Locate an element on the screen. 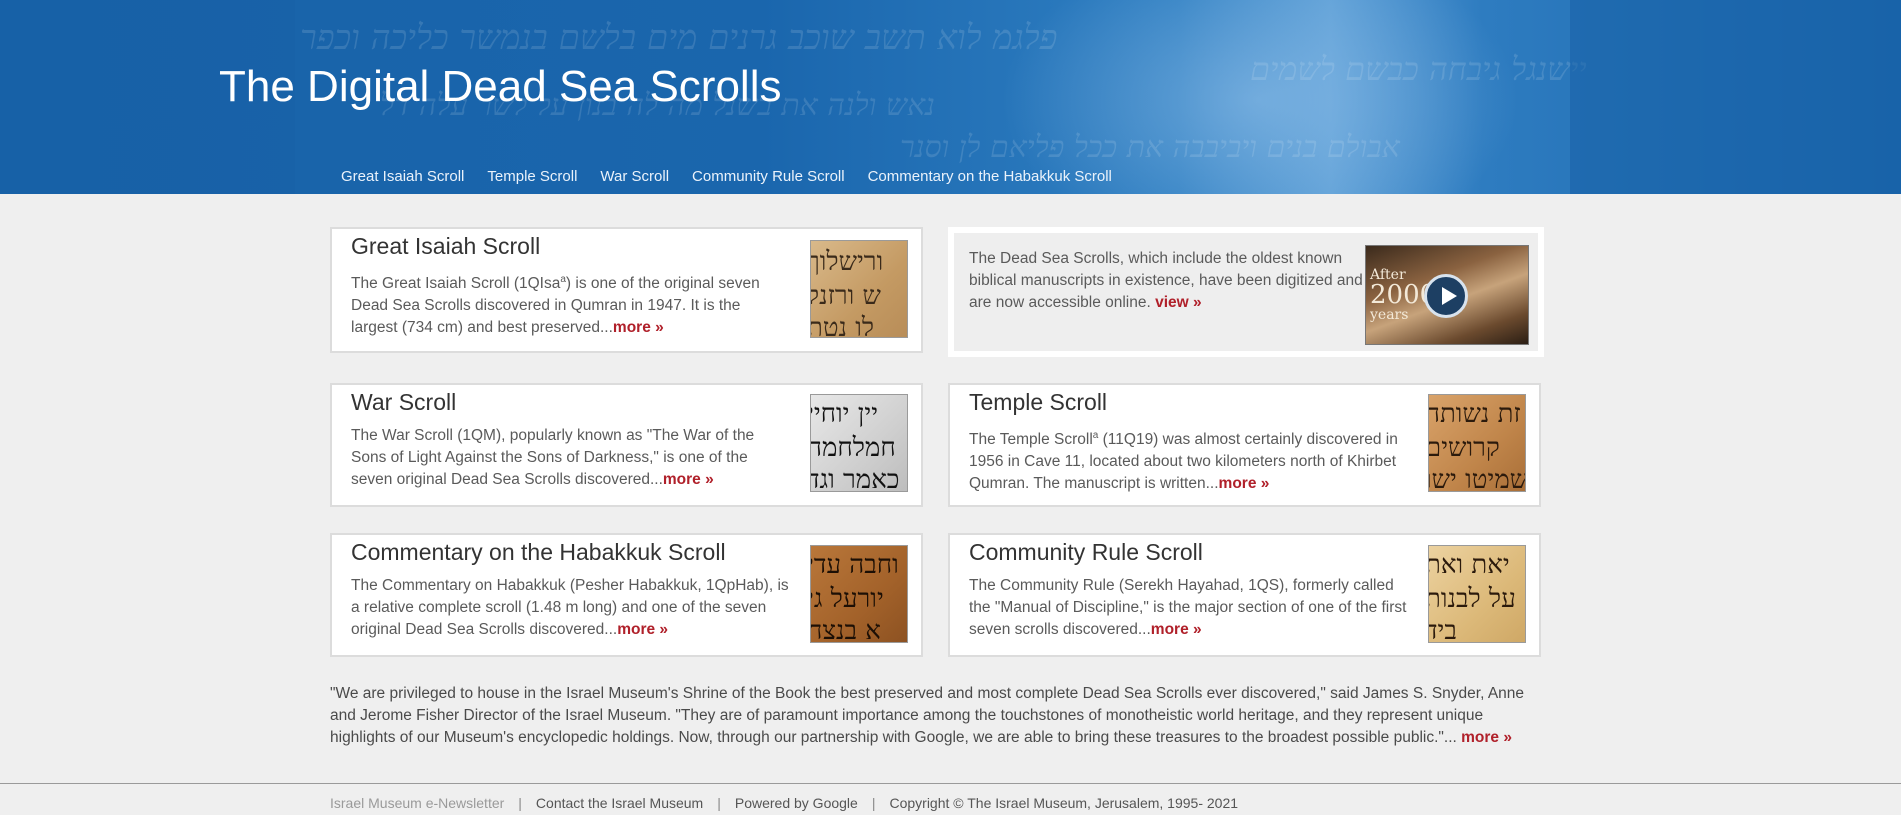 Image resolution: width=1901 pixels, height=815 pixels. card-title: Great Isaiah Scroll is located at coordinates (445, 246).